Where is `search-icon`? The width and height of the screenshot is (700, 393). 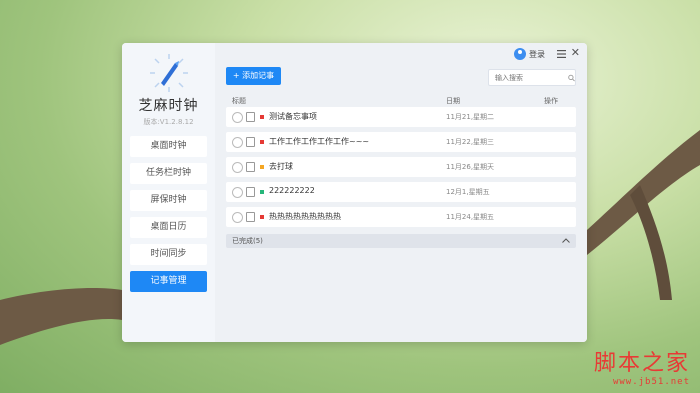 search-icon is located at coordinates (571, 78).